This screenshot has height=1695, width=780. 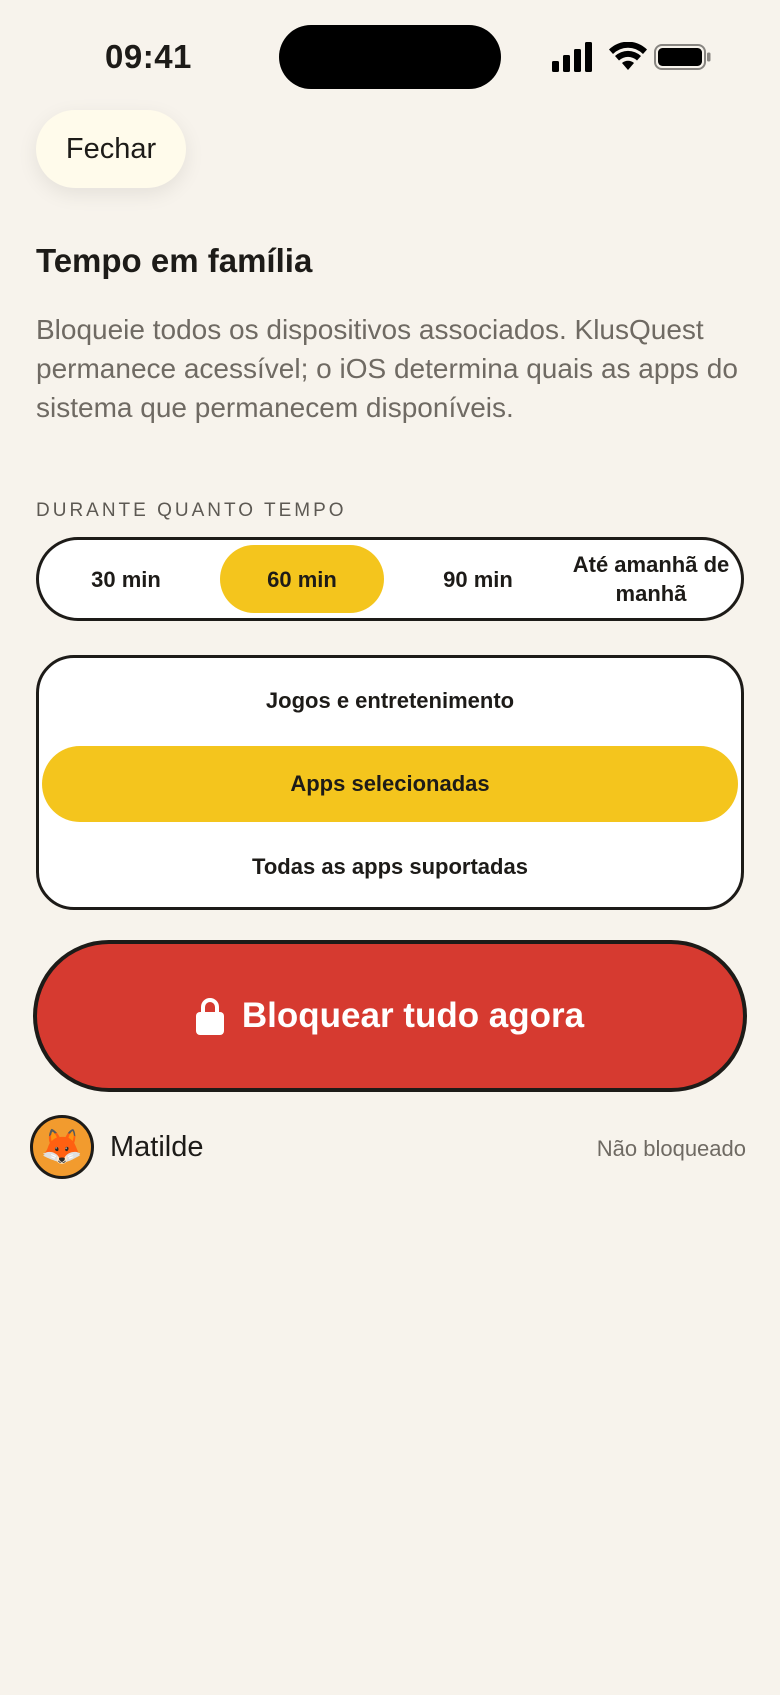 What do you see at coordinates (390, 701) in the screenshot?
I see `scope-option-games: Jogos e entretenimento` at bounding box center [390, 701].